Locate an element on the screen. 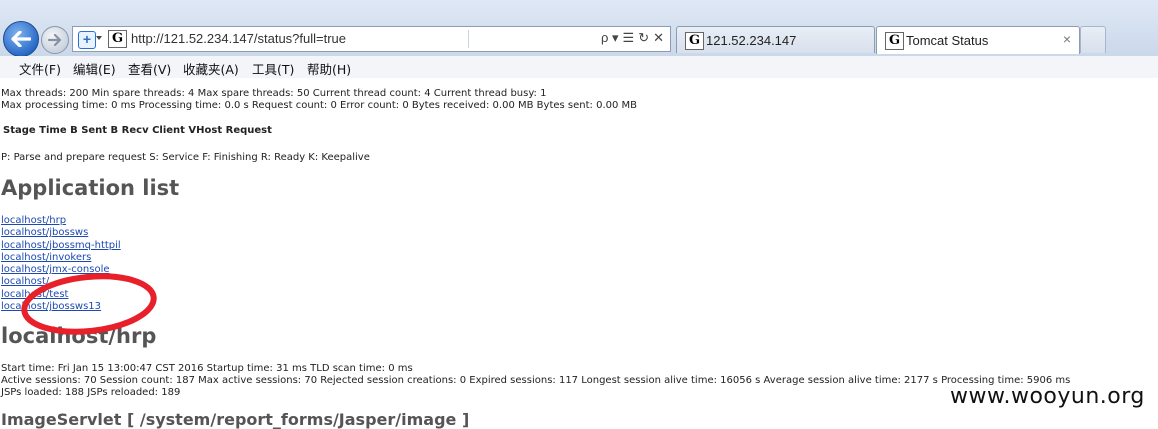 Image resolution: width=1158 pixels, height=429 pixels. hrp-jsp-stats: JSPs loaded: 188 JSPs reloaded: 189 is located at coordinates (91, 392).